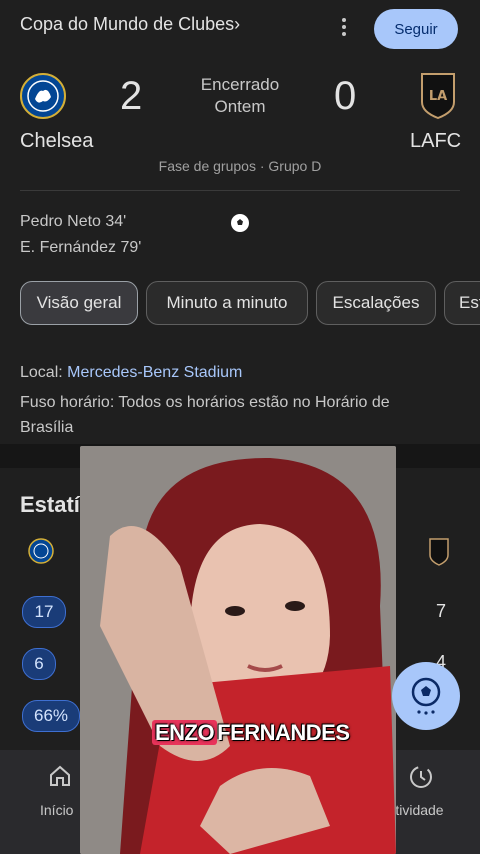  I want to click on follow-button: Seguir, so click(416, 29).